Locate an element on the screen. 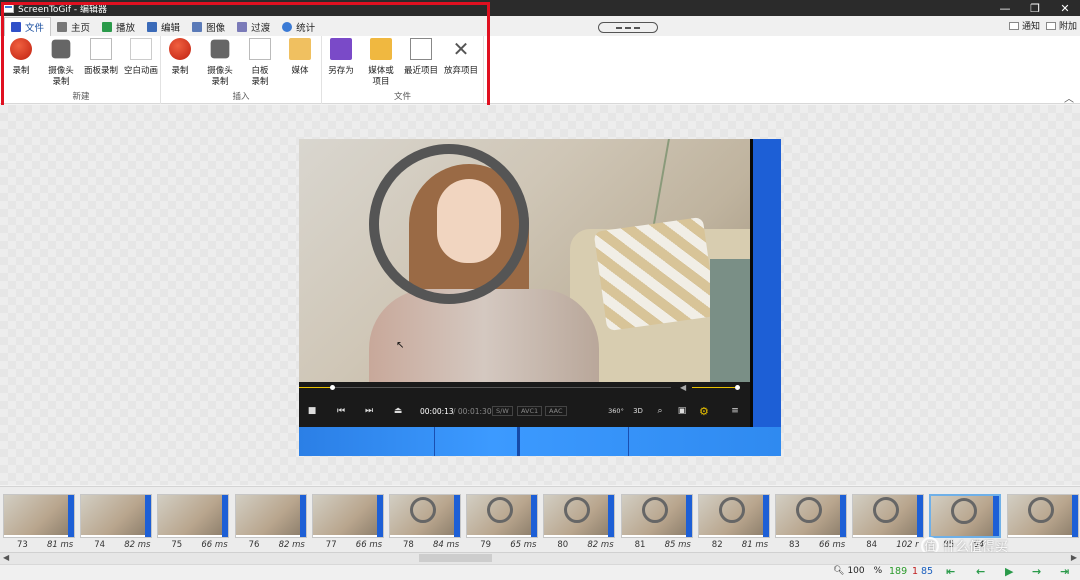  scroll-left-icon: ◀ is located at coordinates (6, 557).